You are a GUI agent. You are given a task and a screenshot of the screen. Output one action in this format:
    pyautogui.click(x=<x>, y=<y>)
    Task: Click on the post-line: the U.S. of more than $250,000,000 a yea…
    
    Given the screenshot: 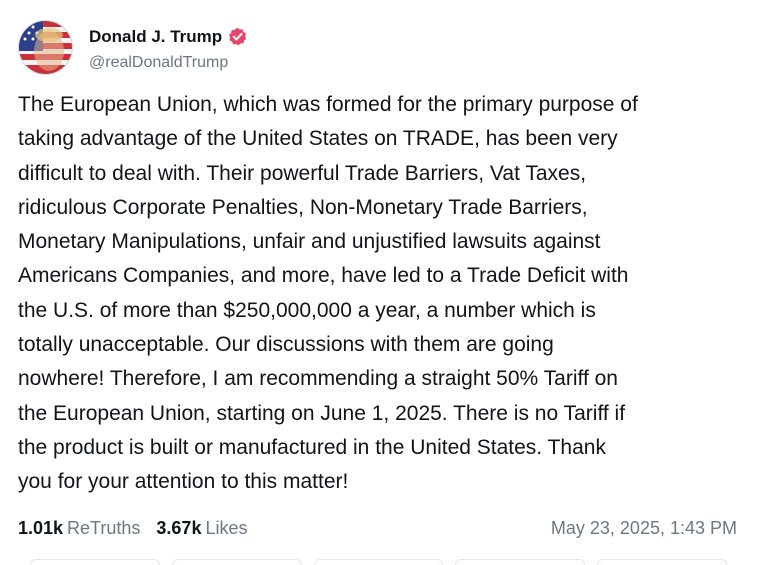 What is the action you would take?
    pyautogui.click(x=307, y=310)
    